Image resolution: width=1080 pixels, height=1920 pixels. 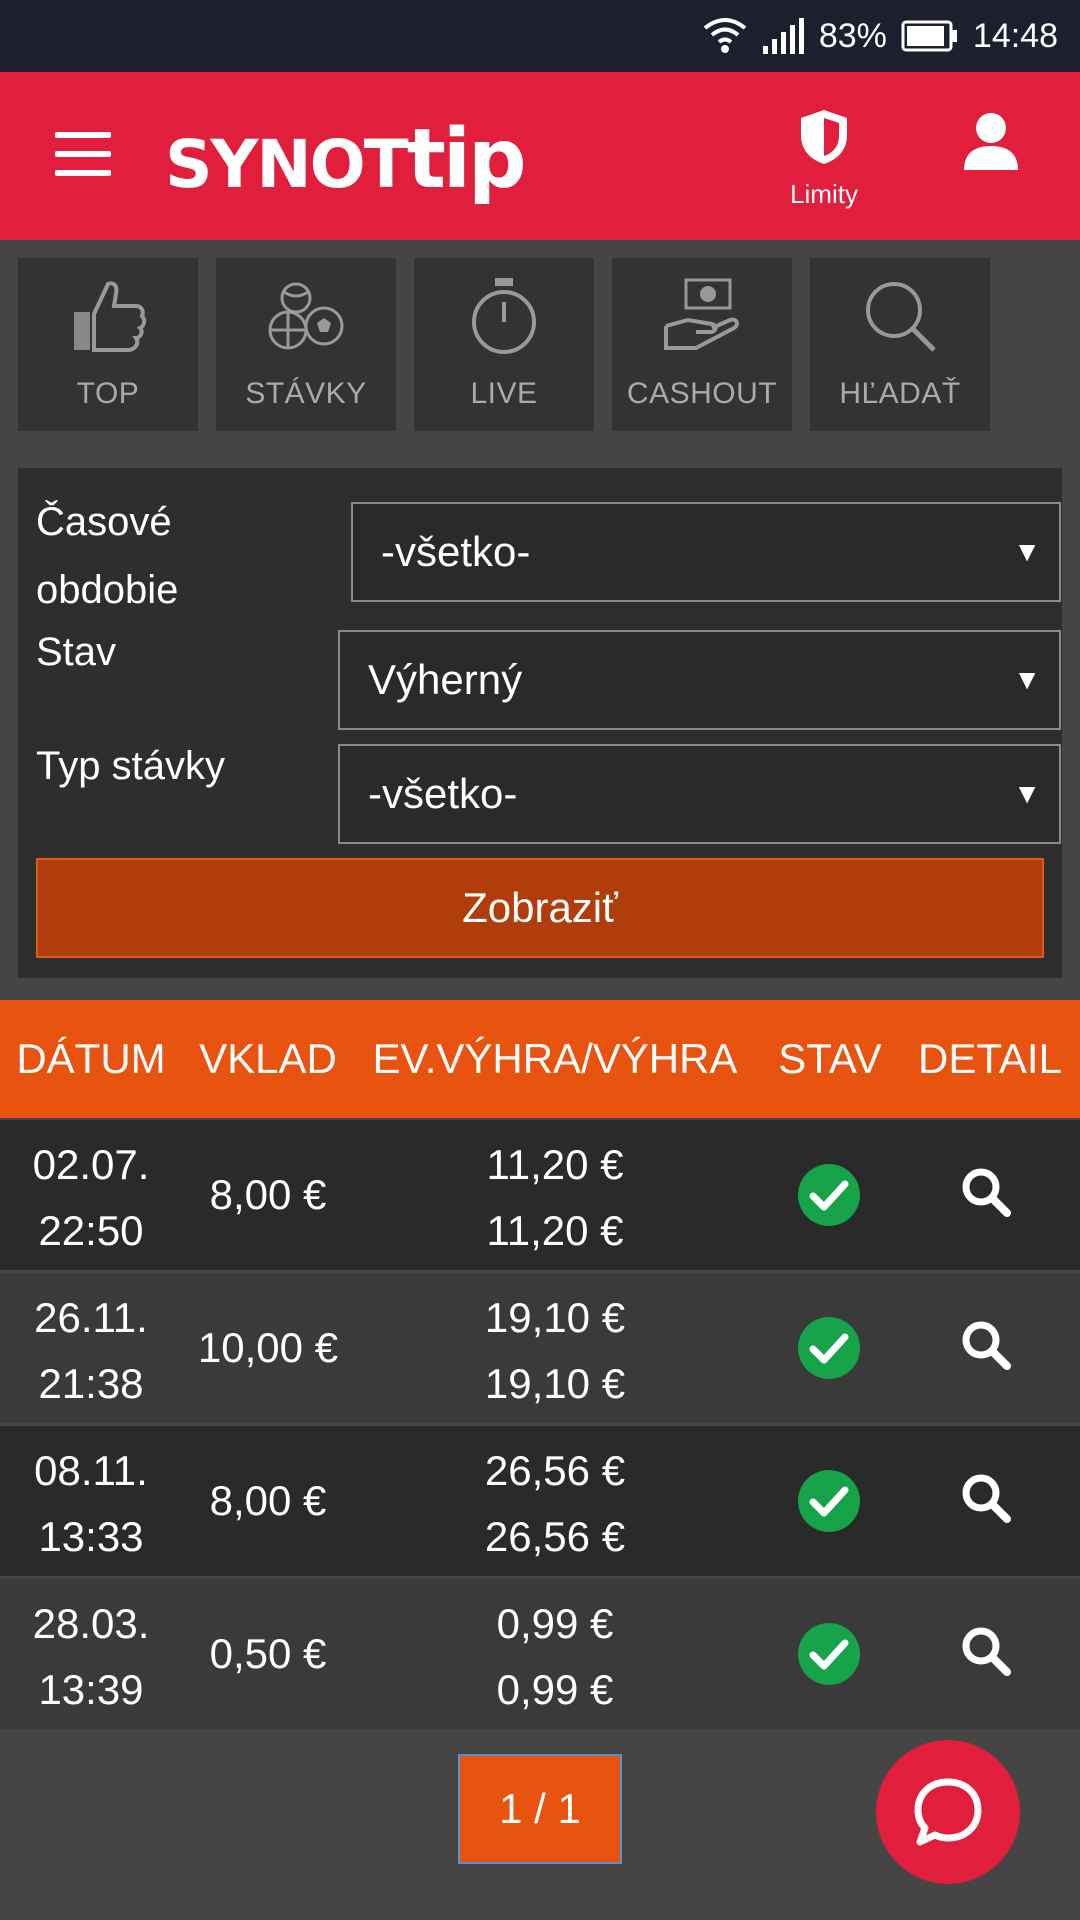 What do you see at coordinates (706, 552) in the screenshot?
I see `period-select: -všetko- ▼` at bounding box center [706, 552].